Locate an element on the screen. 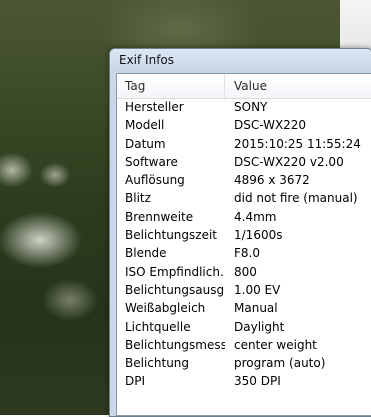 The height and width of the screenshot is (417, 371). row-value: center weight is located at coordinates (275, 344).